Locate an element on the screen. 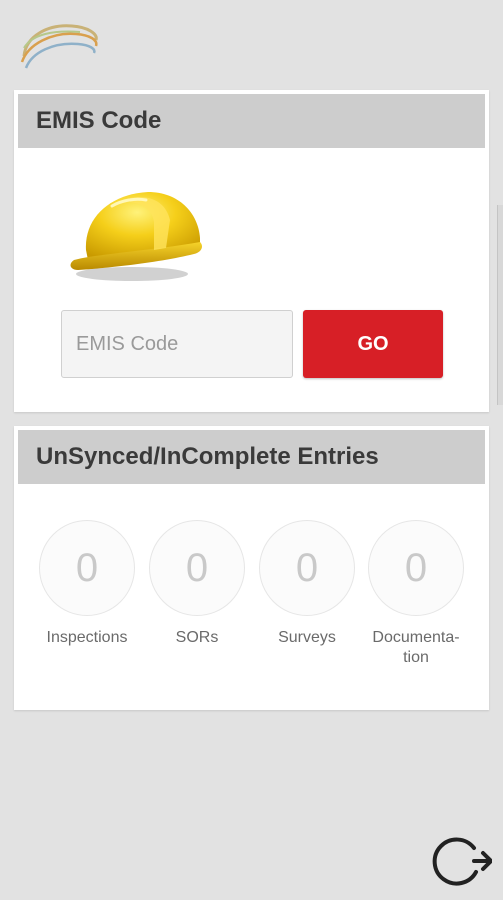 The image size is (503, 900). side-drawer-handle is located at coordinates (500, 305).